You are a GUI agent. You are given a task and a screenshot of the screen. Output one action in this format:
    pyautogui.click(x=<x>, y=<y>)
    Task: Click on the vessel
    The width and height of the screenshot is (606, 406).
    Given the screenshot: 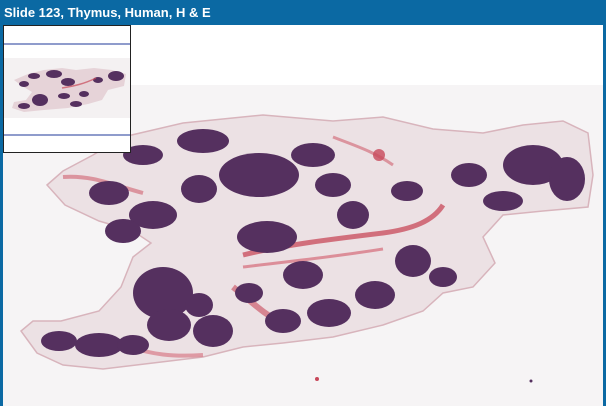 What is the action you would take?
    pyautogui.click(x=379, y=155)
    